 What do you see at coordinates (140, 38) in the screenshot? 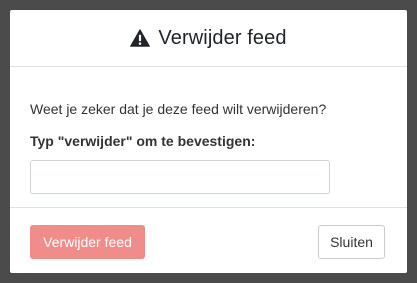
I see `warning-triangle-icon` at bounding box center [140, 38].